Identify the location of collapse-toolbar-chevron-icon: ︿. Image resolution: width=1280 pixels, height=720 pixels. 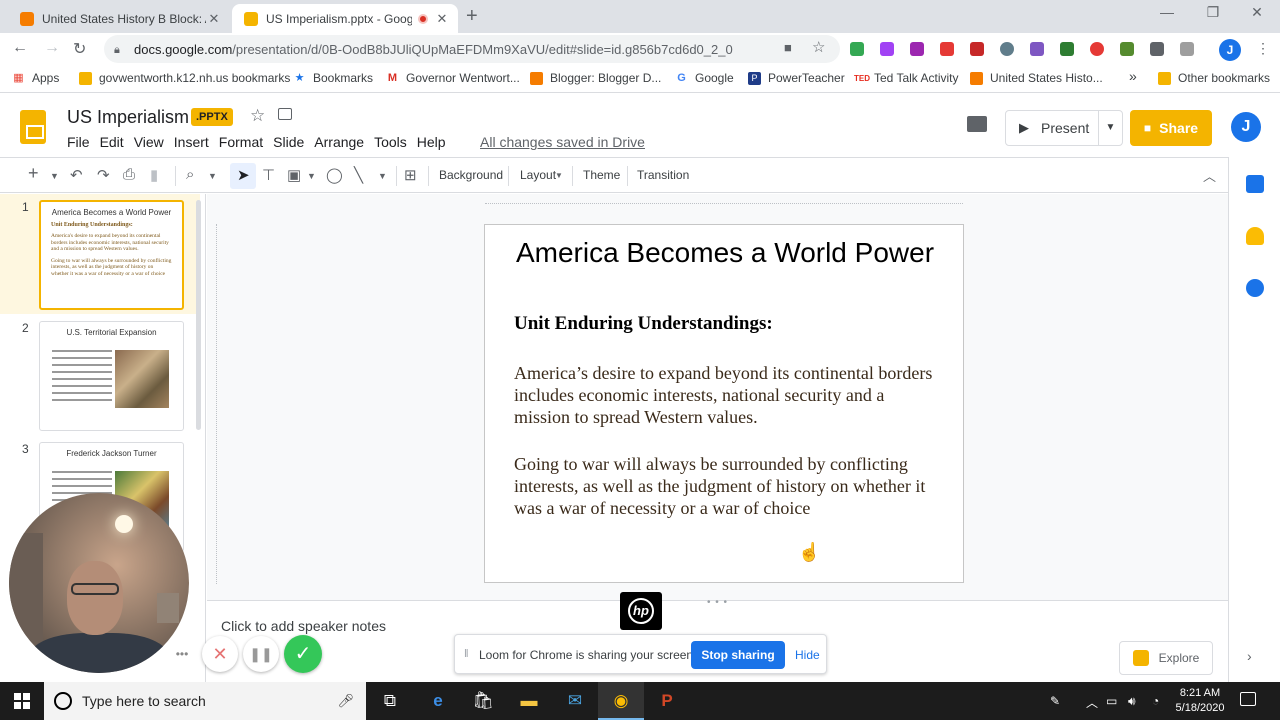
(1209, 175).